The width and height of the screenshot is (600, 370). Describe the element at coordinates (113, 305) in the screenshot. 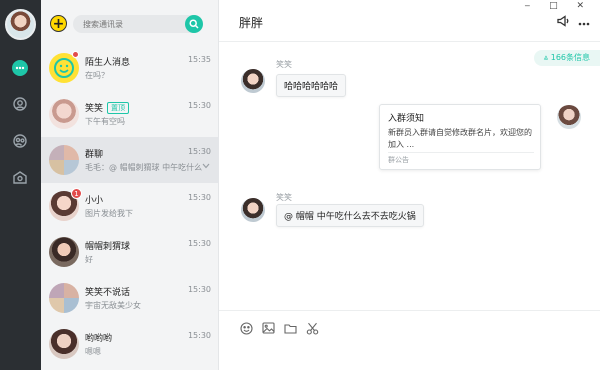

I see `contact-preview: 宇宙无敌美少女` at that location.